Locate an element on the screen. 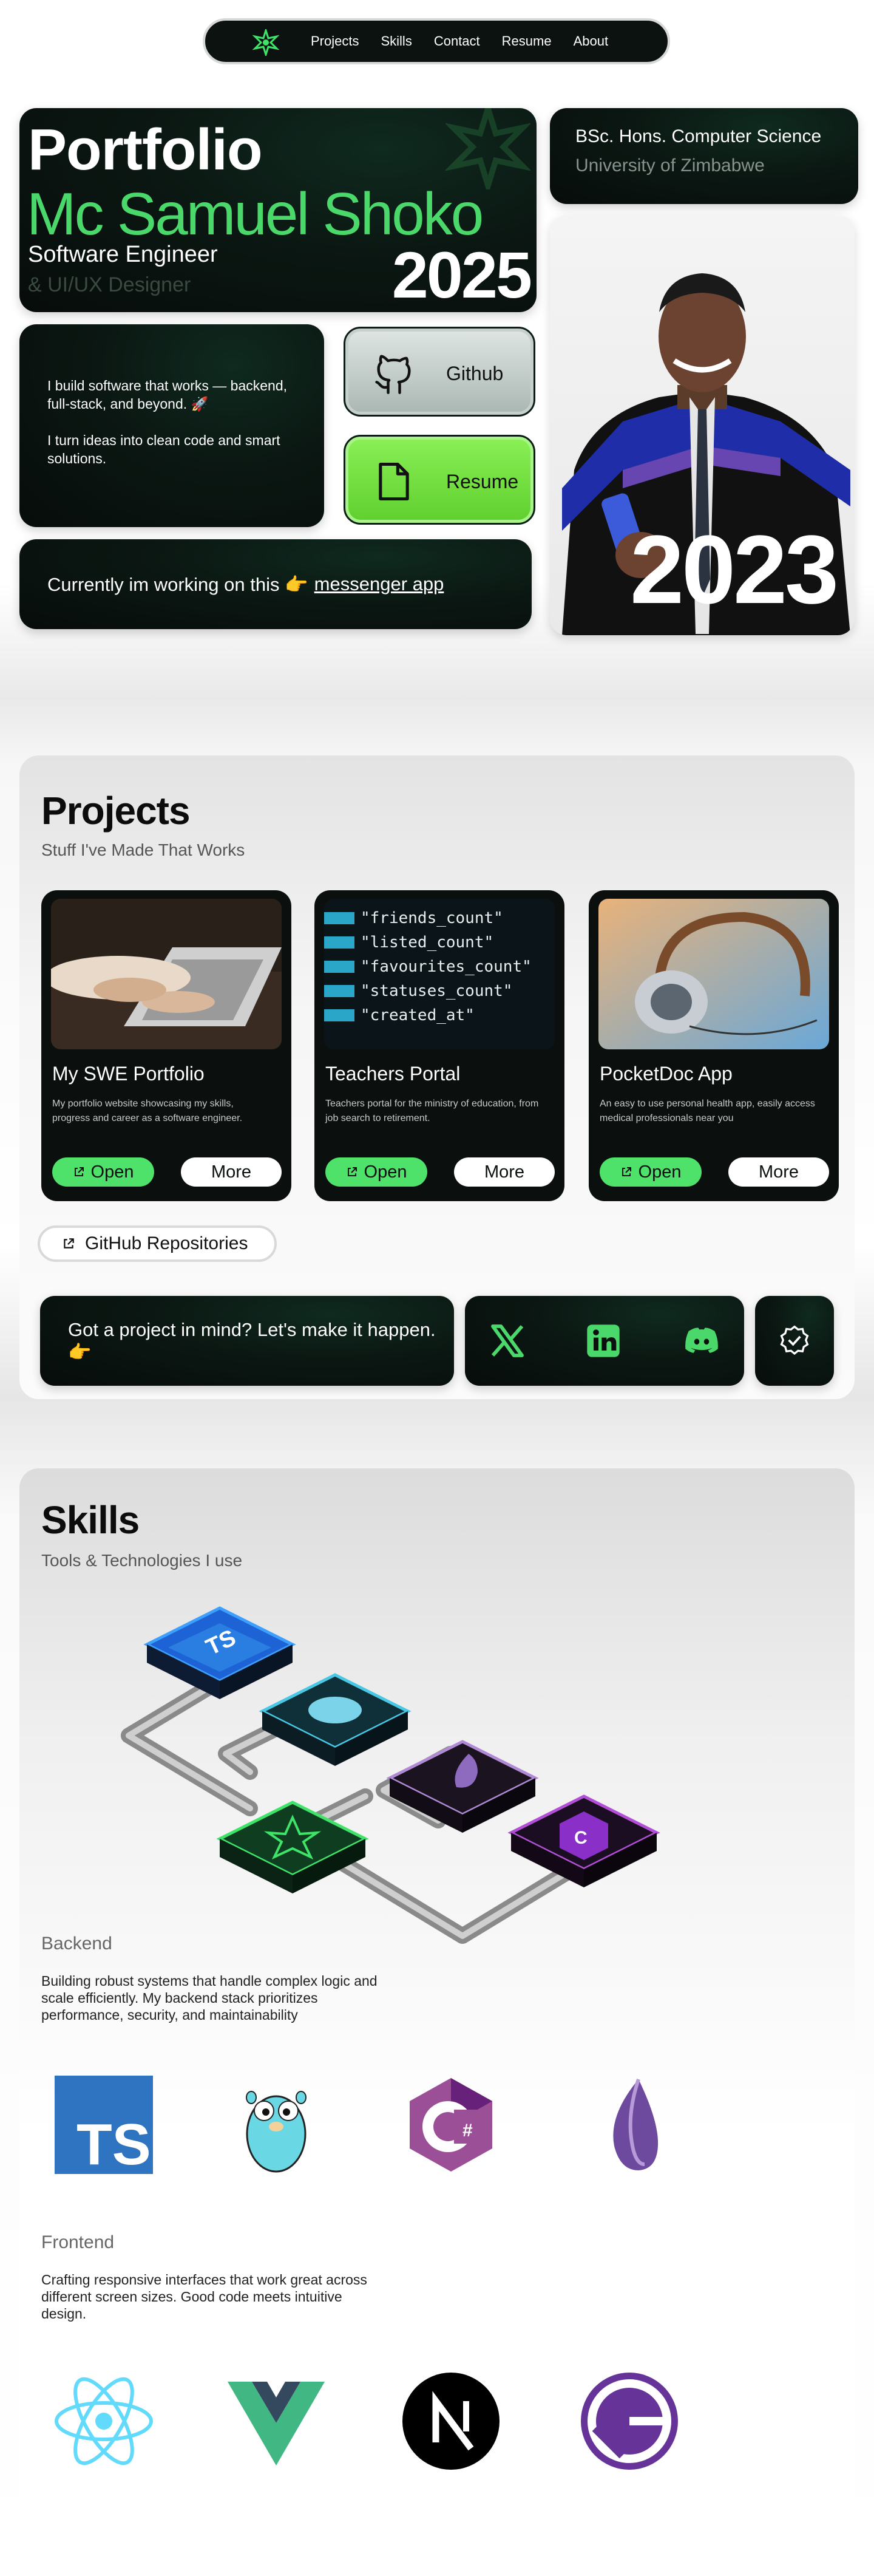  github-button: Github is located at coordinates (439, 372).